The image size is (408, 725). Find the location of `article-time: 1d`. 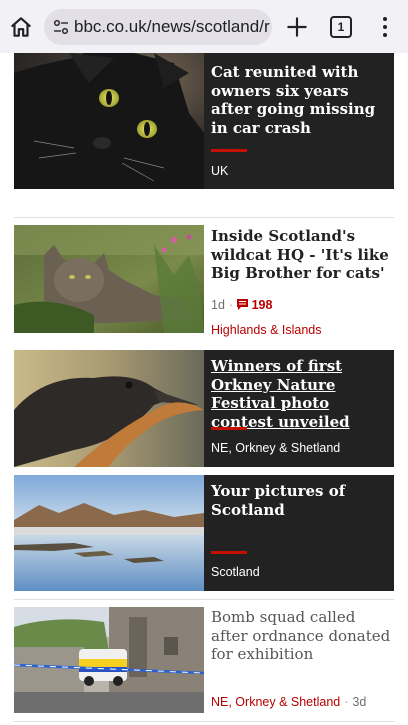

article-time: 1d is located at coordinates (218, 305).